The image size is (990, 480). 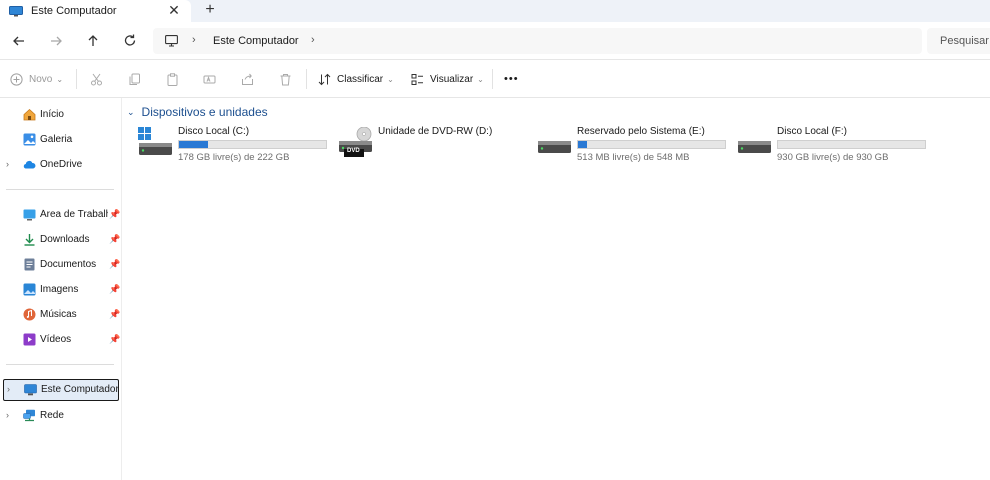 I want to click on trash-icon, so click(x=285, y=79).